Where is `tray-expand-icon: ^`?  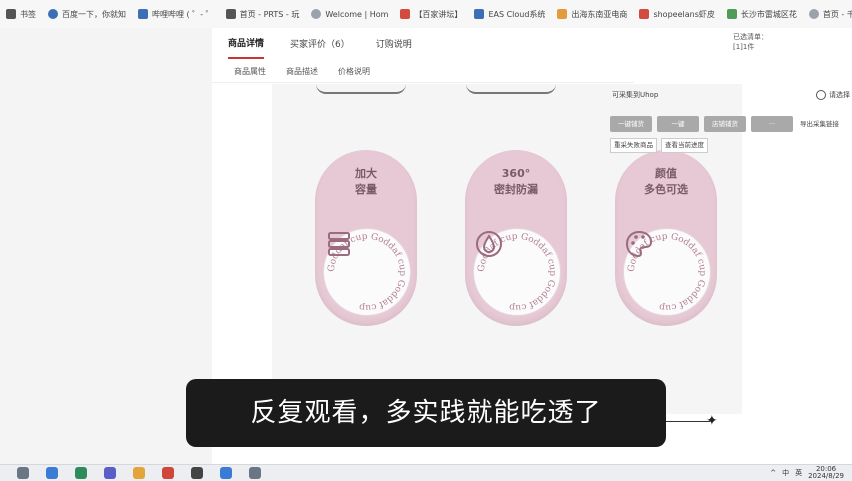
tray-expand-icon: ^ is located at coordinates (773, 473).